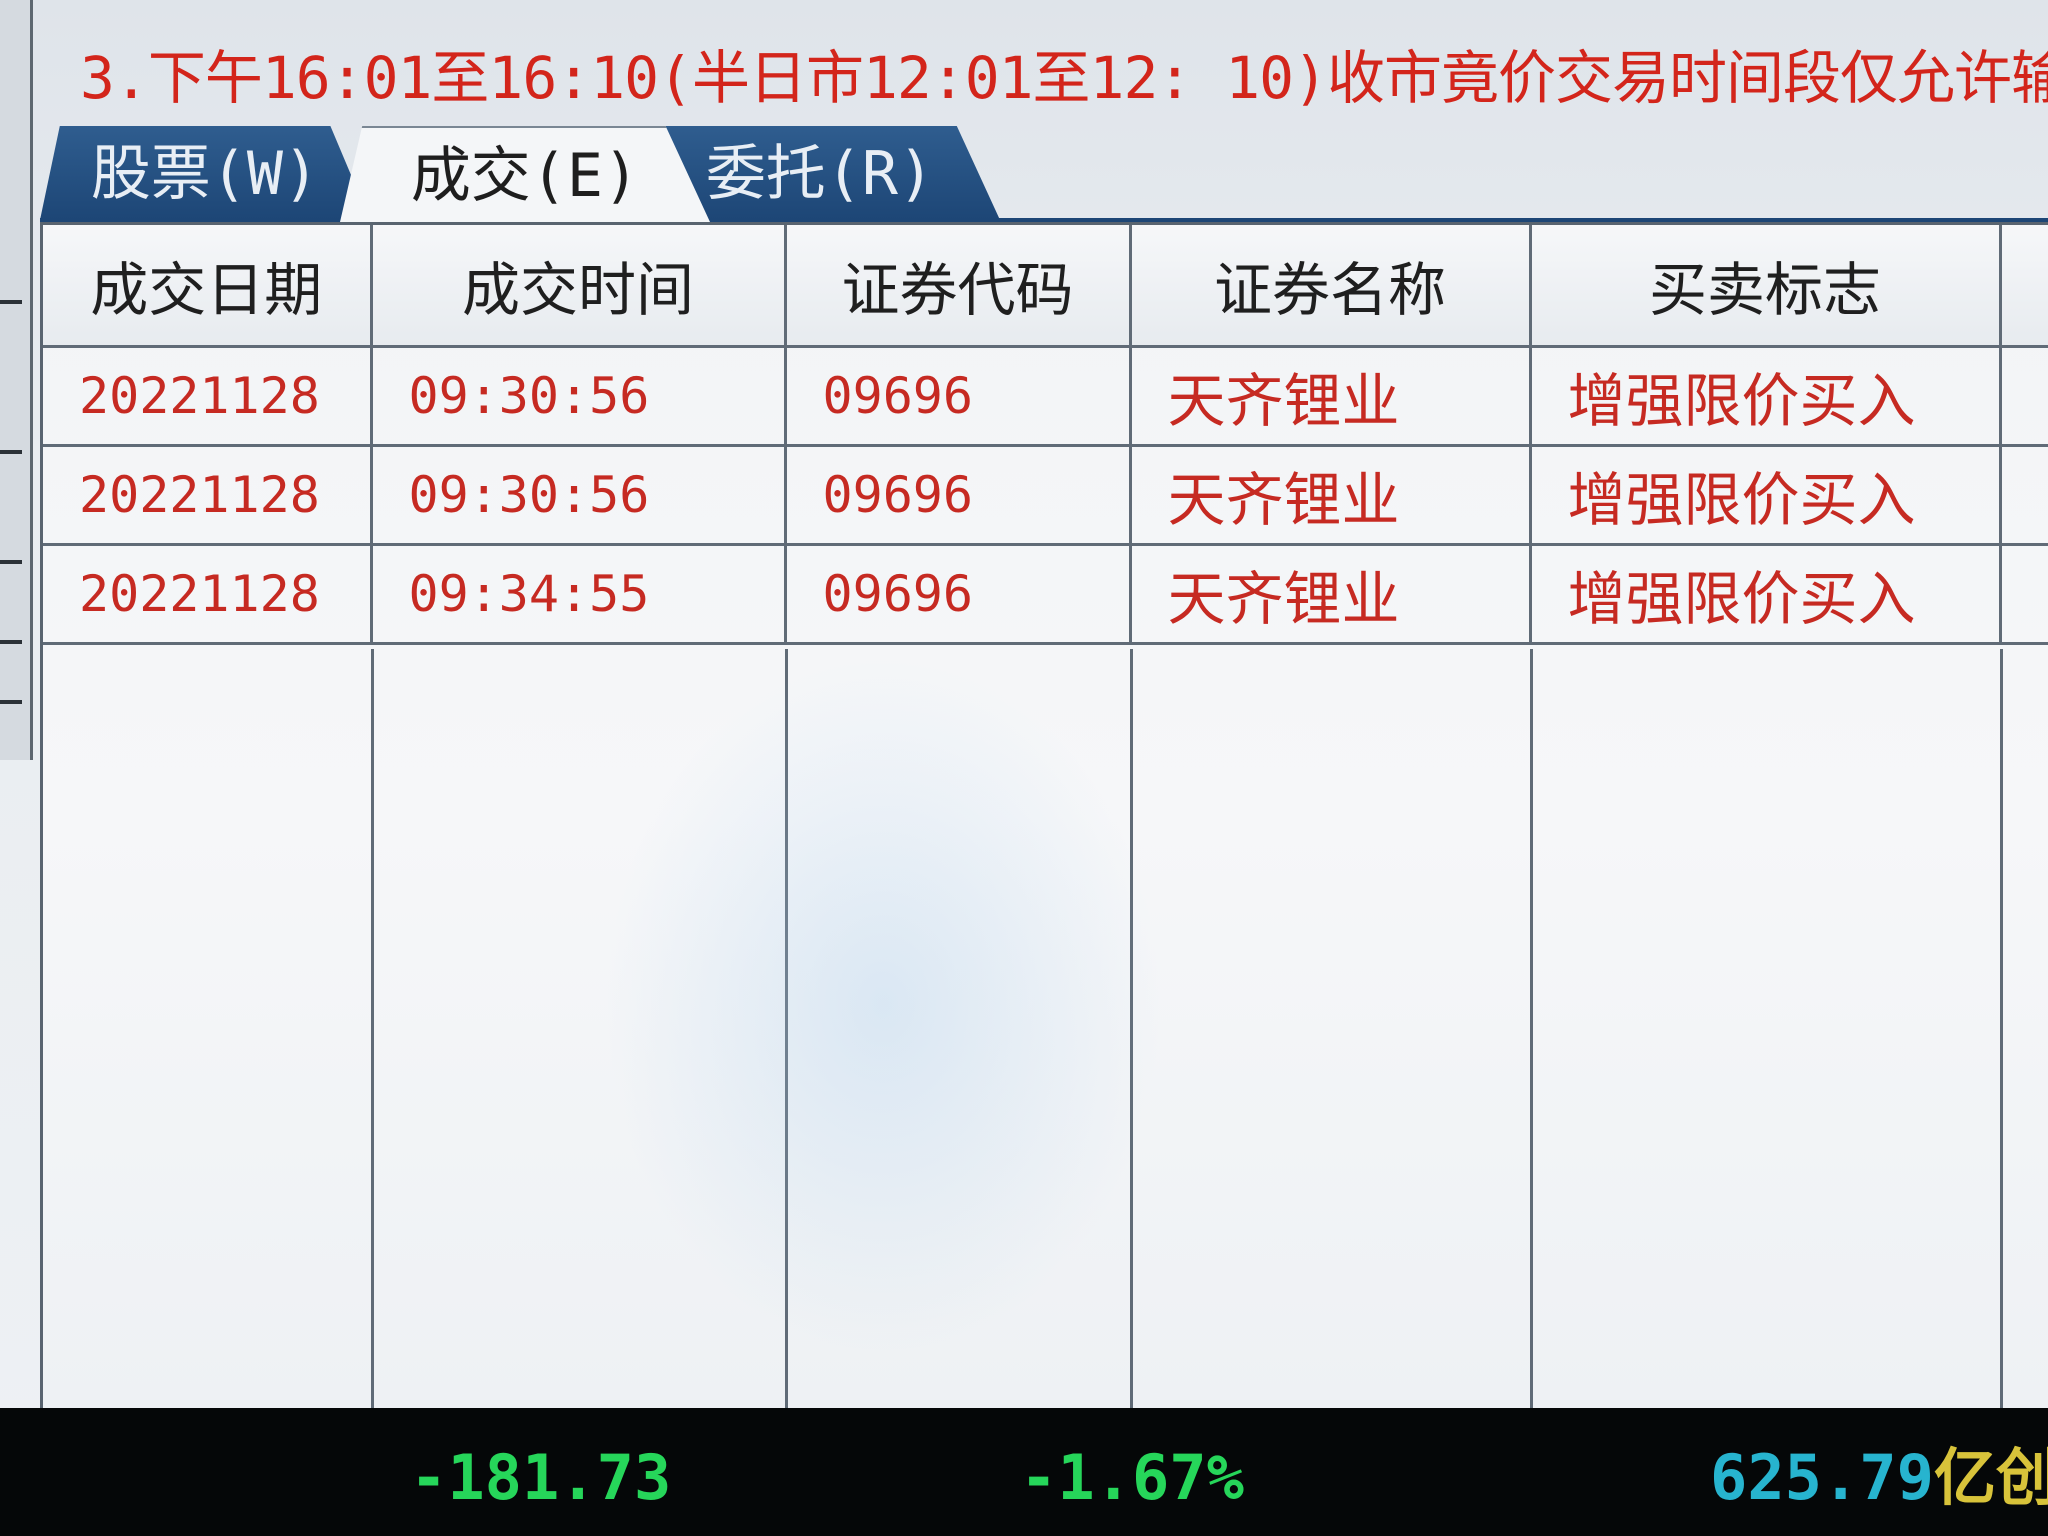 The height and width of the screenshot is (1536, 2048). I want to click on tab-stocks: 股票(W), so click(205, 173).